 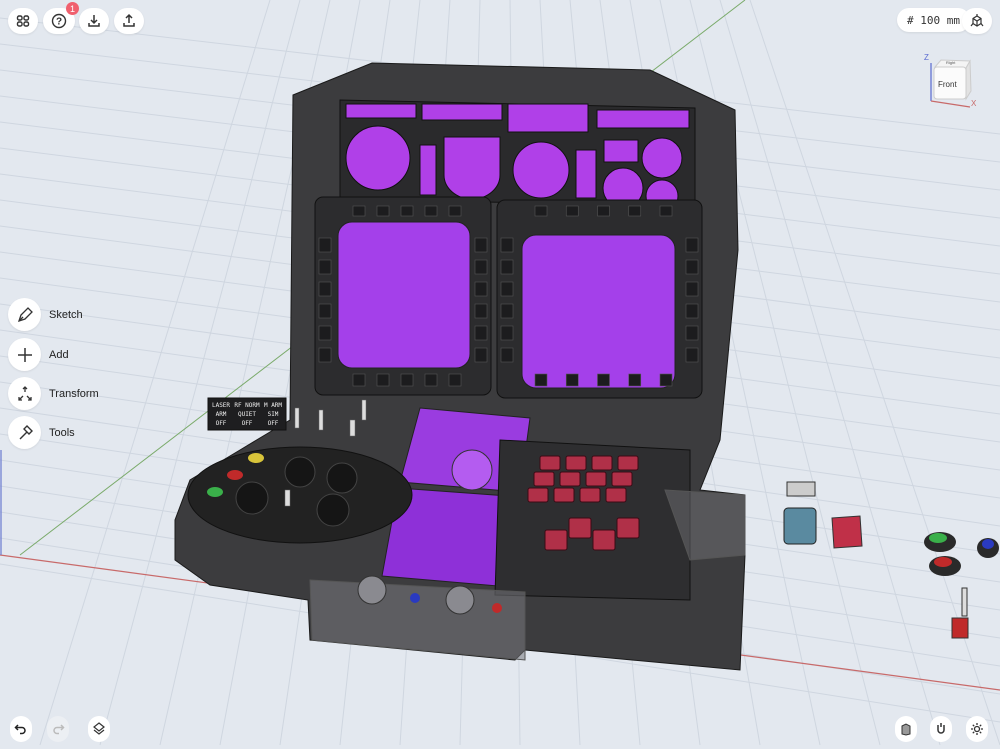 I want to click on grid-scale-indicator: # 100 mm, so click(x=933, y=20).